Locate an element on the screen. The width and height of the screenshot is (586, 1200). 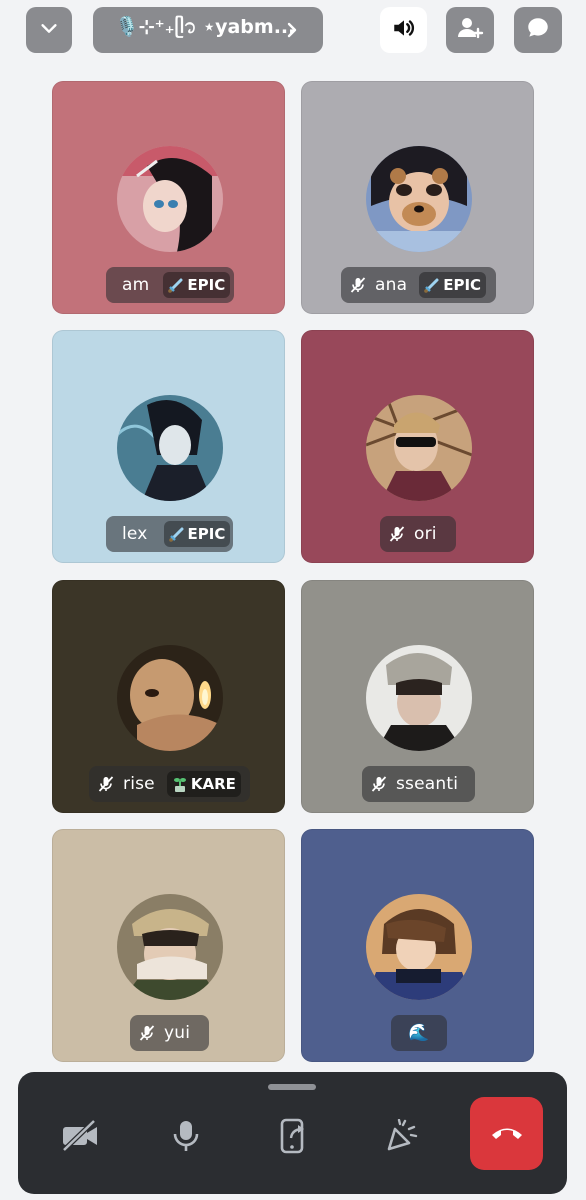
participant-tile: ana EPIC is located at coordinates (417, 197).